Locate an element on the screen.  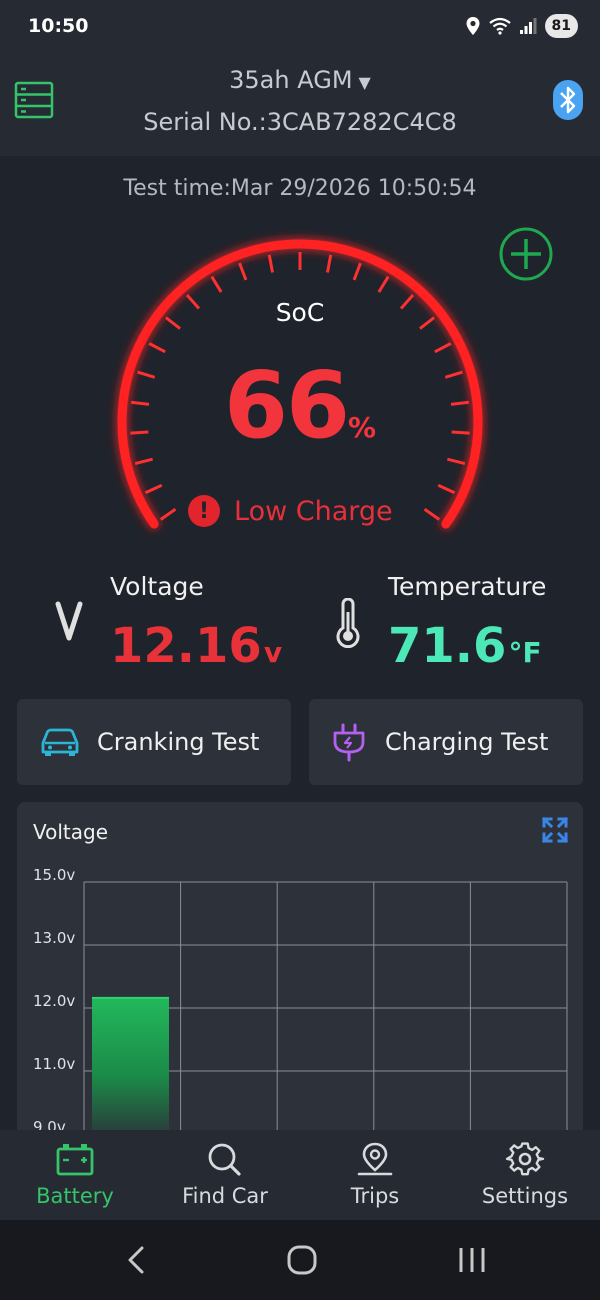
y-tick-label: 15.0v is located at coordinates (54, 875).